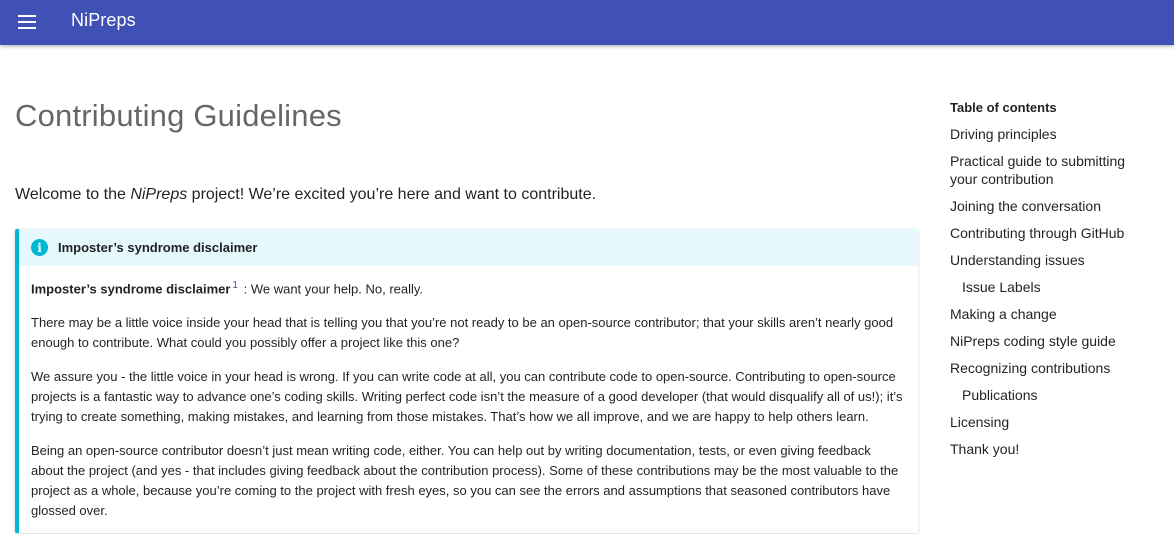 The image size is (1174, 534). Describe the element at coordinates (1052, 449) in the screenshot. I see `toc-item-thank-you: Thank you!` at that location.